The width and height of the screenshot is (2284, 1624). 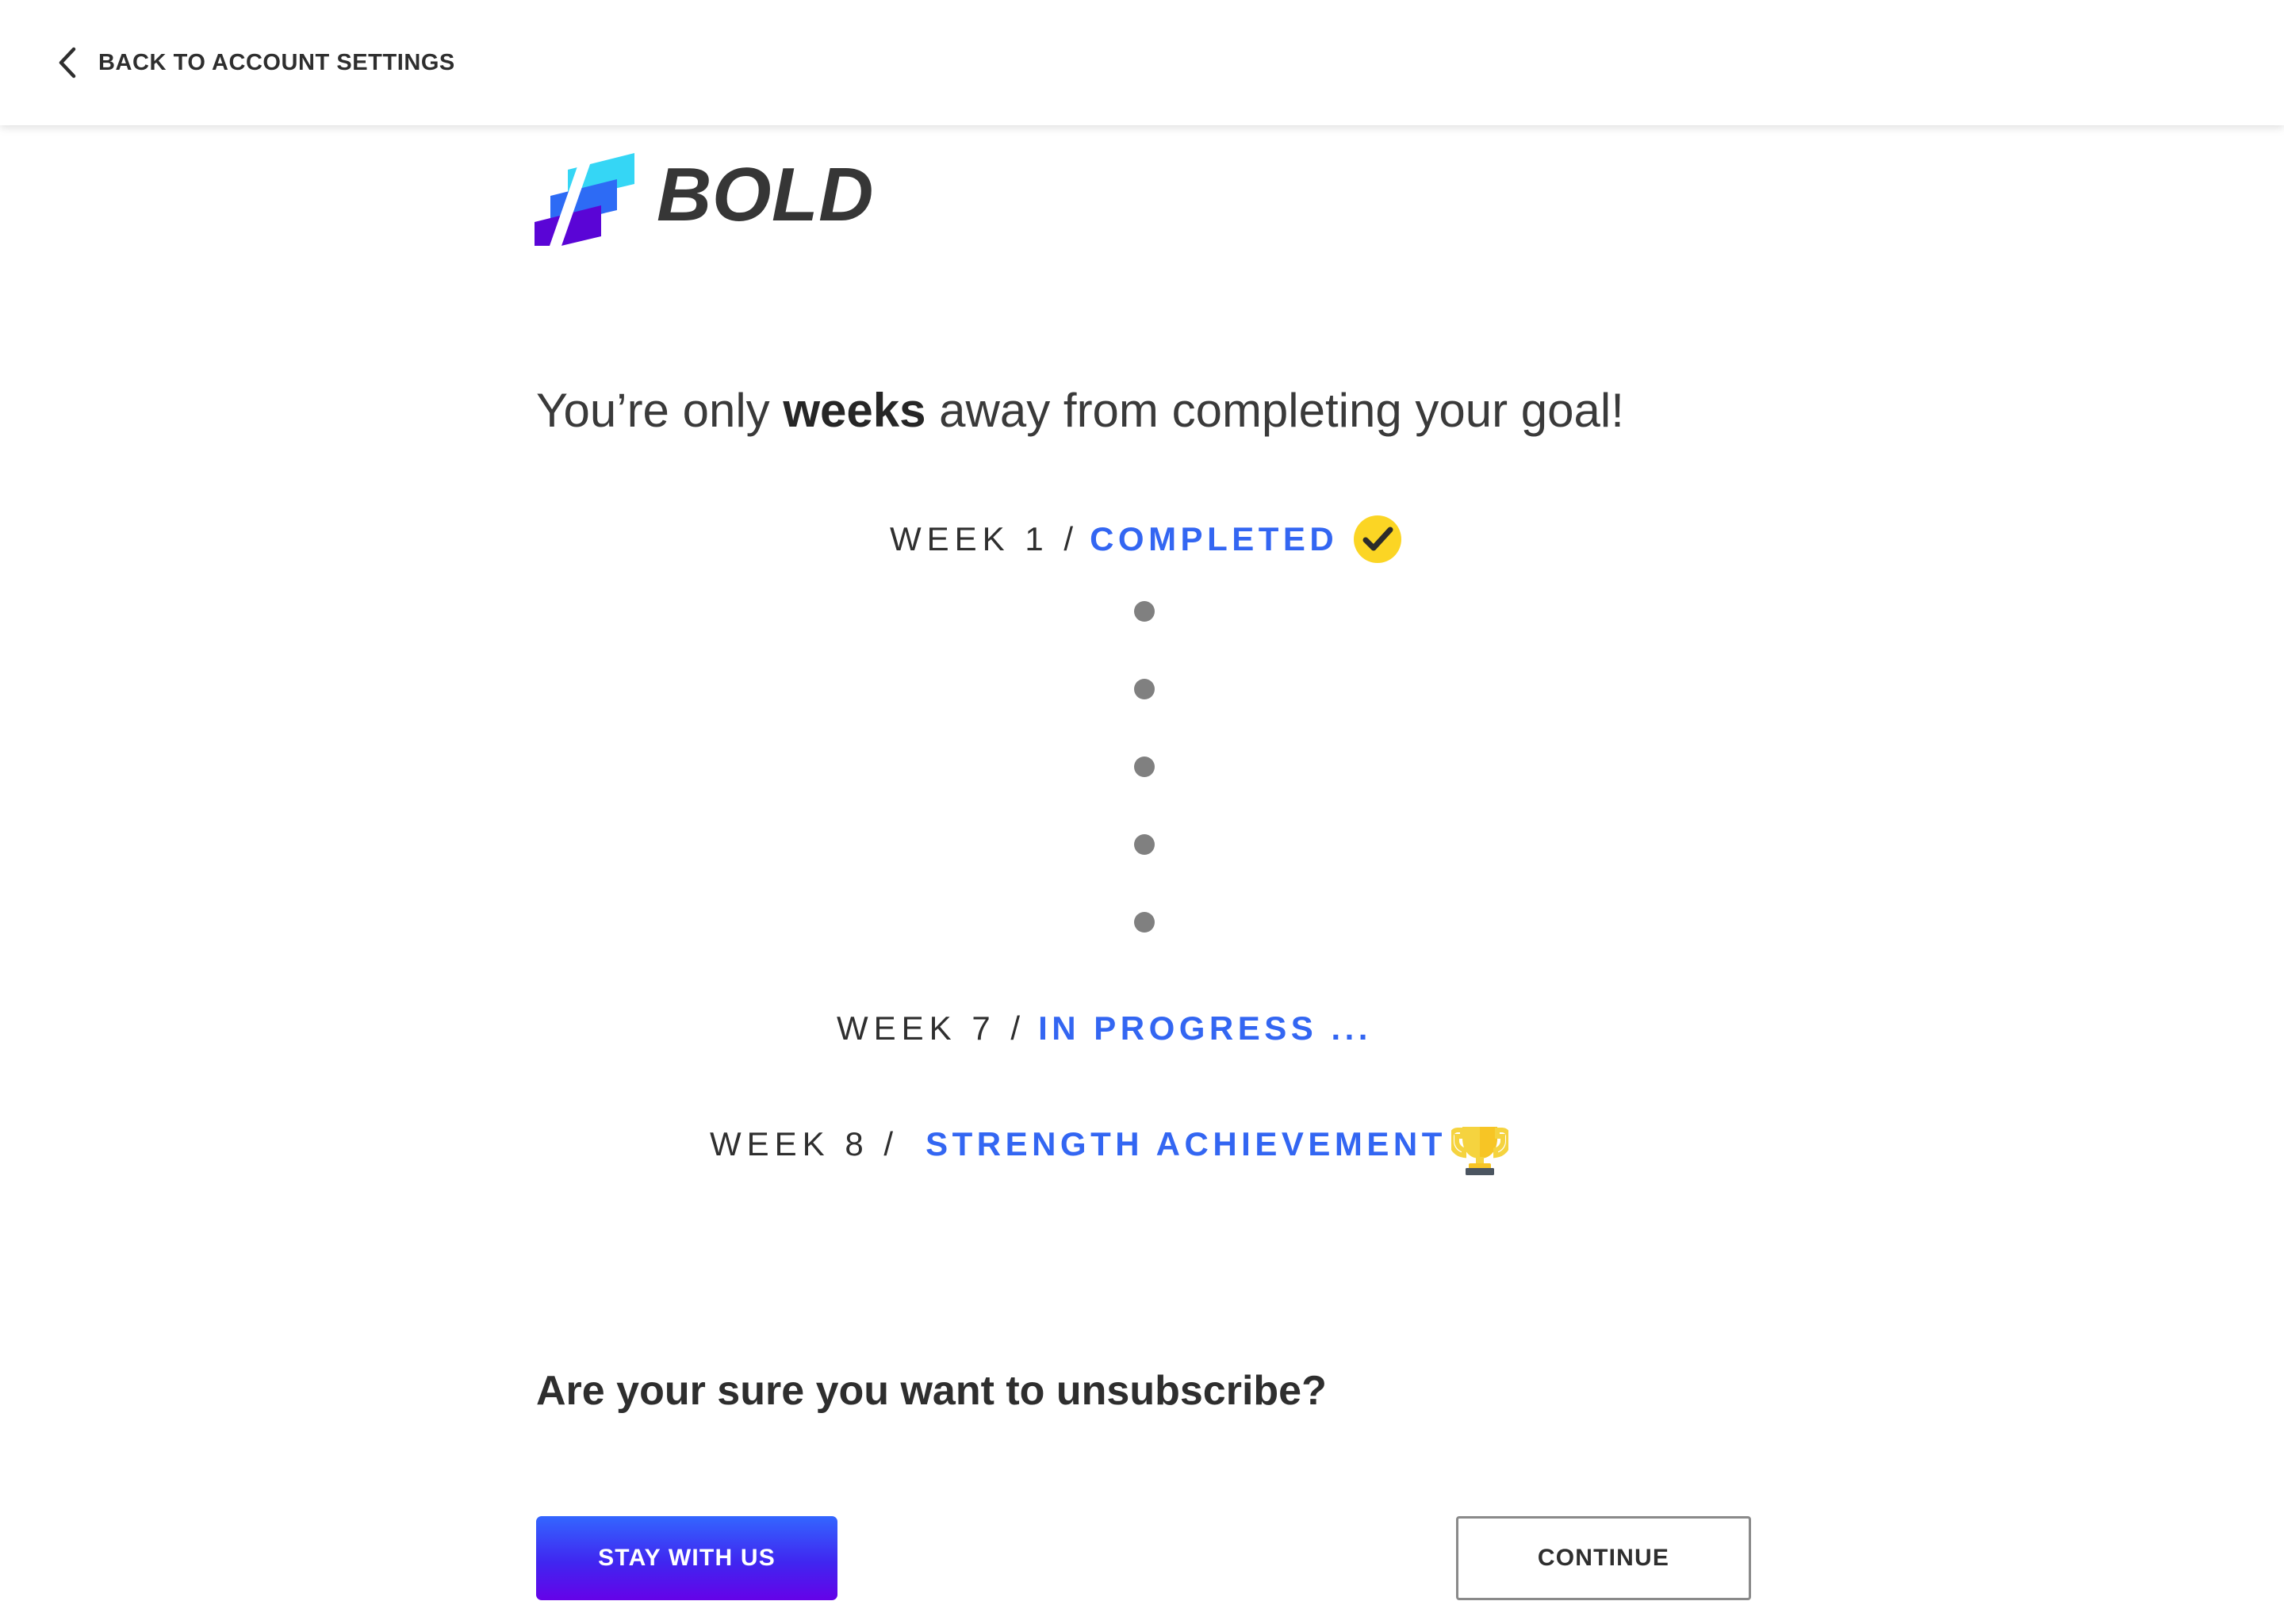 I want to click on stay-with-us-label: STAY WITH US, so click(x=687, y=1558).